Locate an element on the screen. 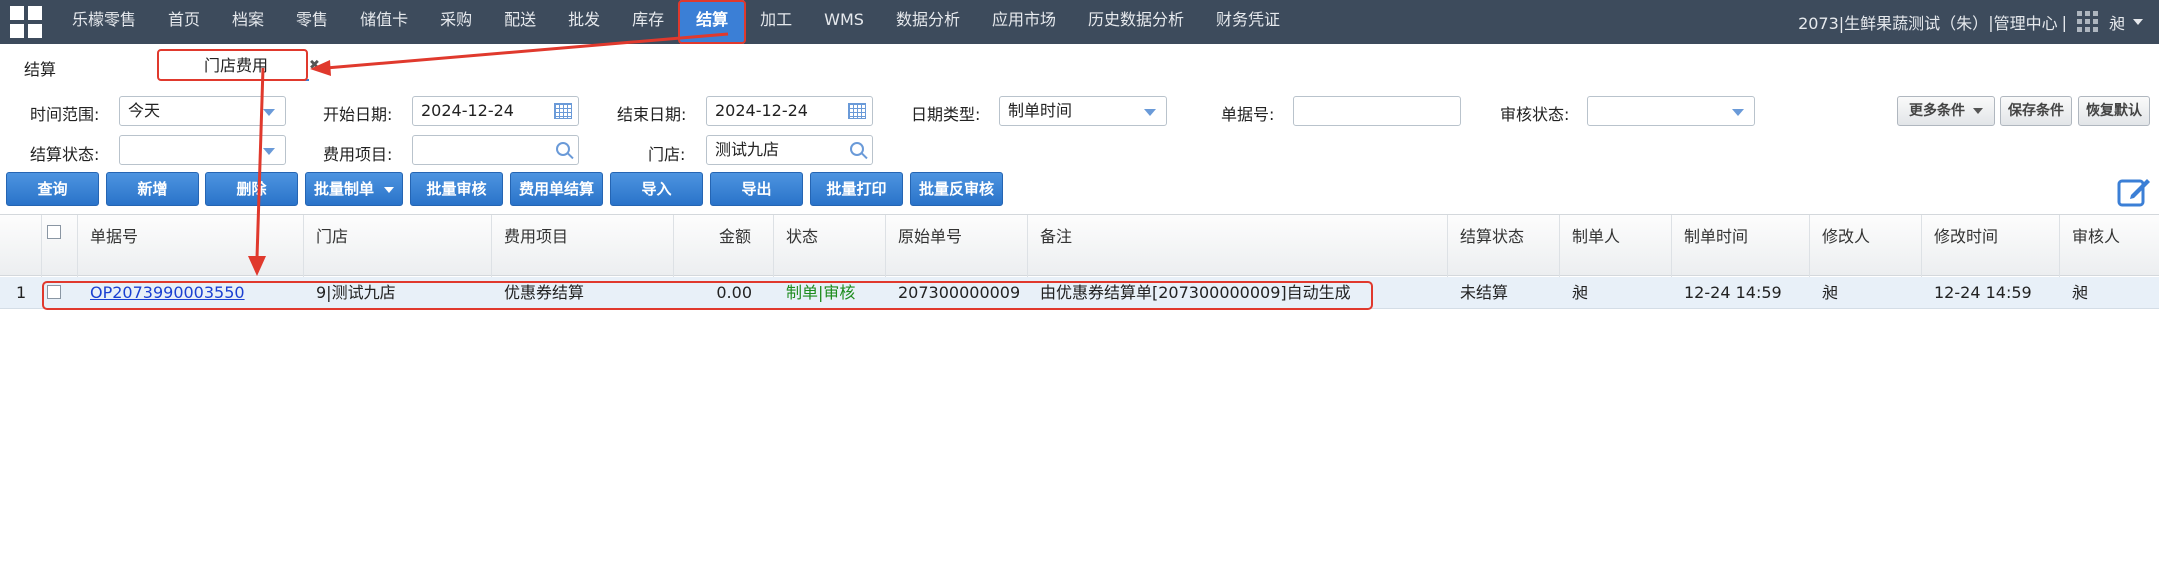 Image resolution: width=2159 pixels, height=573 pixels. logo-grid-icon is located at coordinates (26, 22).